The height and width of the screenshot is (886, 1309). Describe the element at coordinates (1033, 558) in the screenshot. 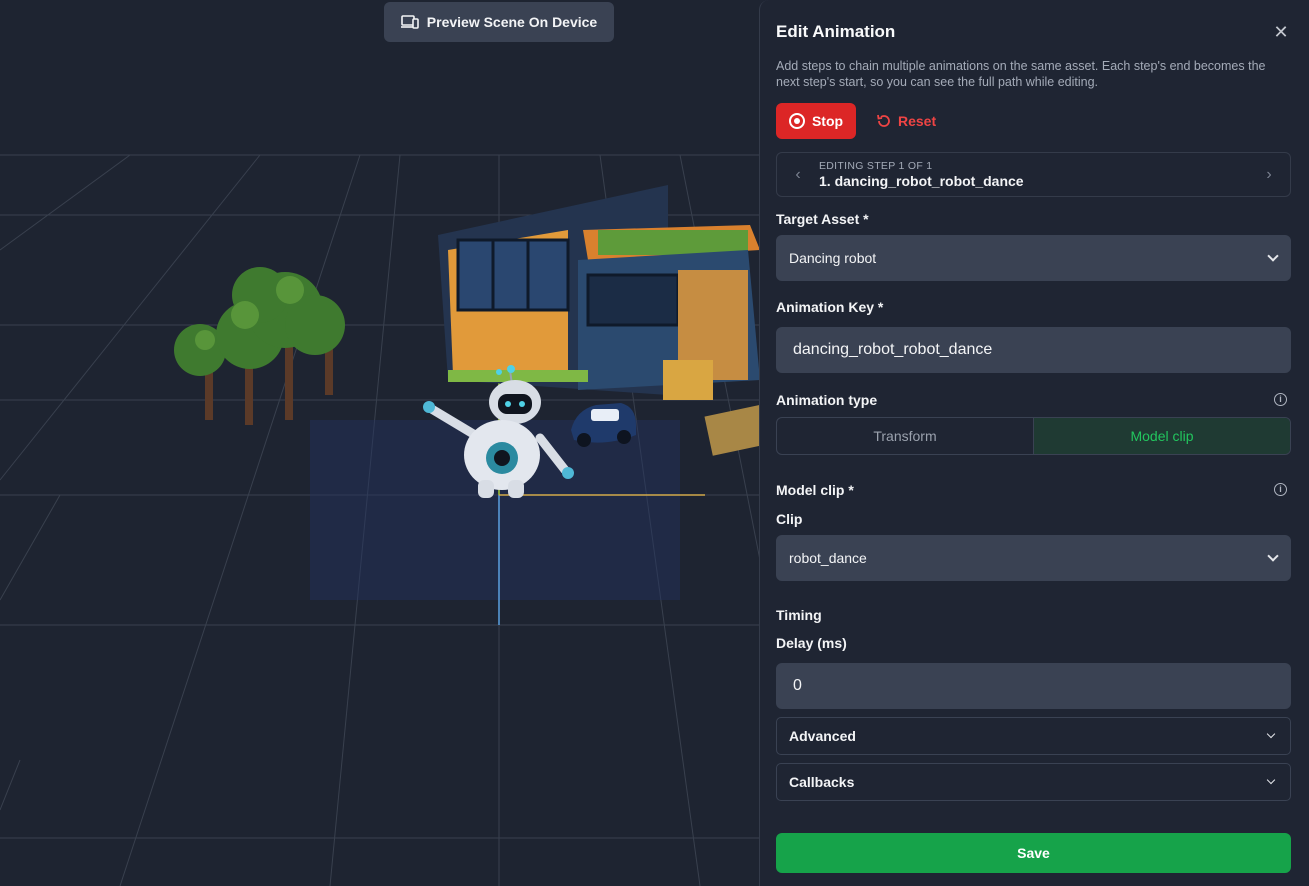

I see `clip-select: robot_dance` at that location.